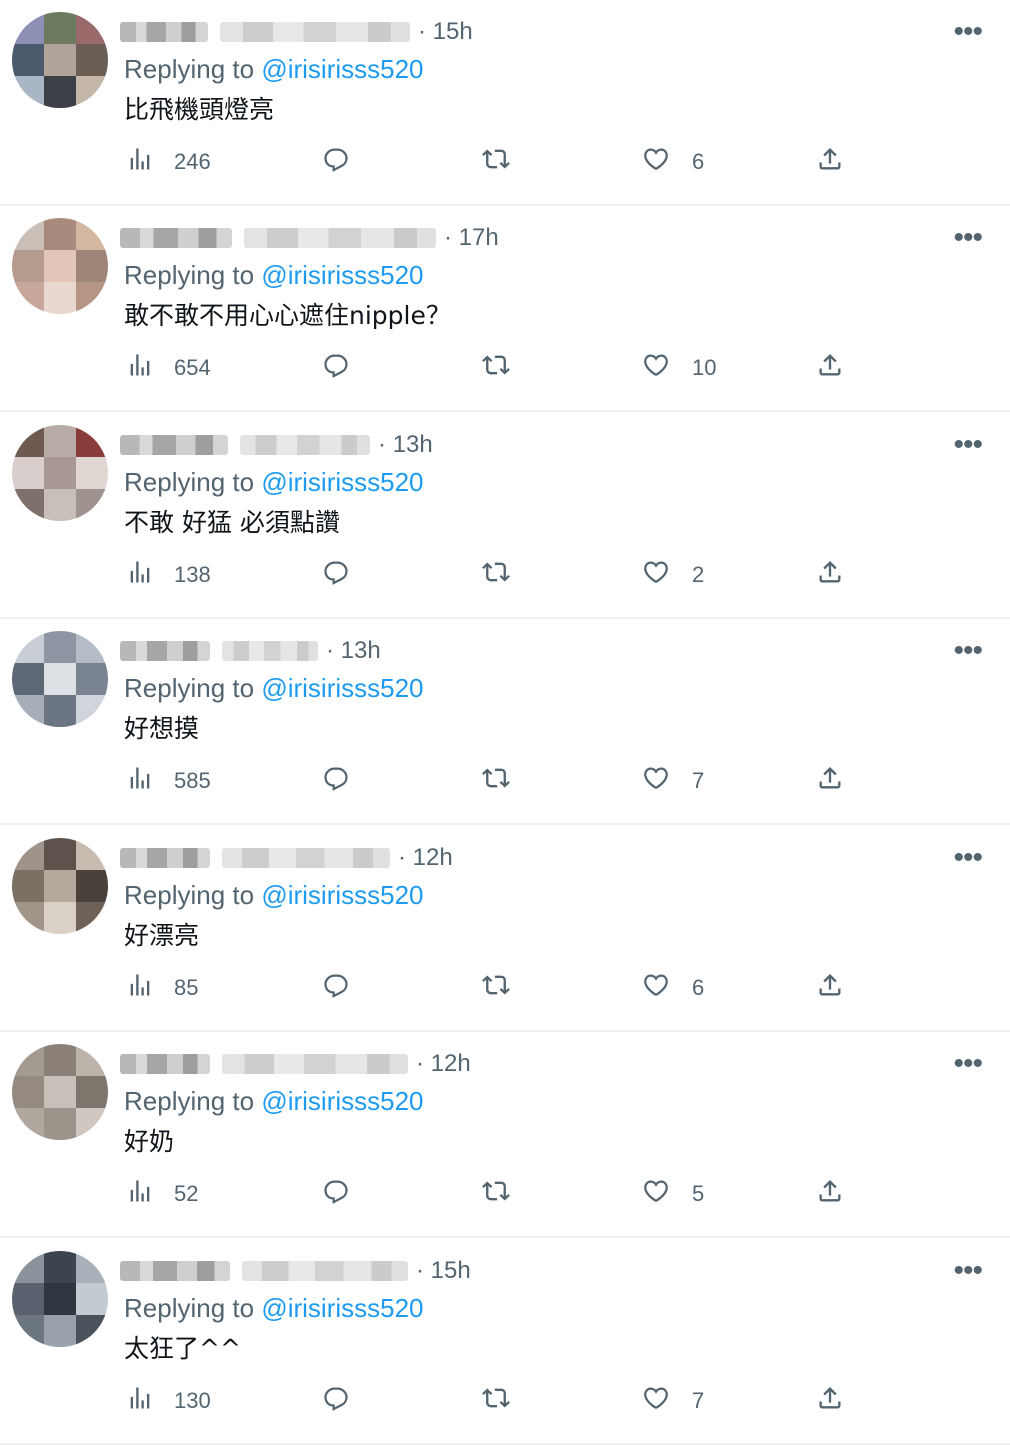  I want to click on tweet-text: 敢不敢不用心心遮住nipple？, so click(287, 315).